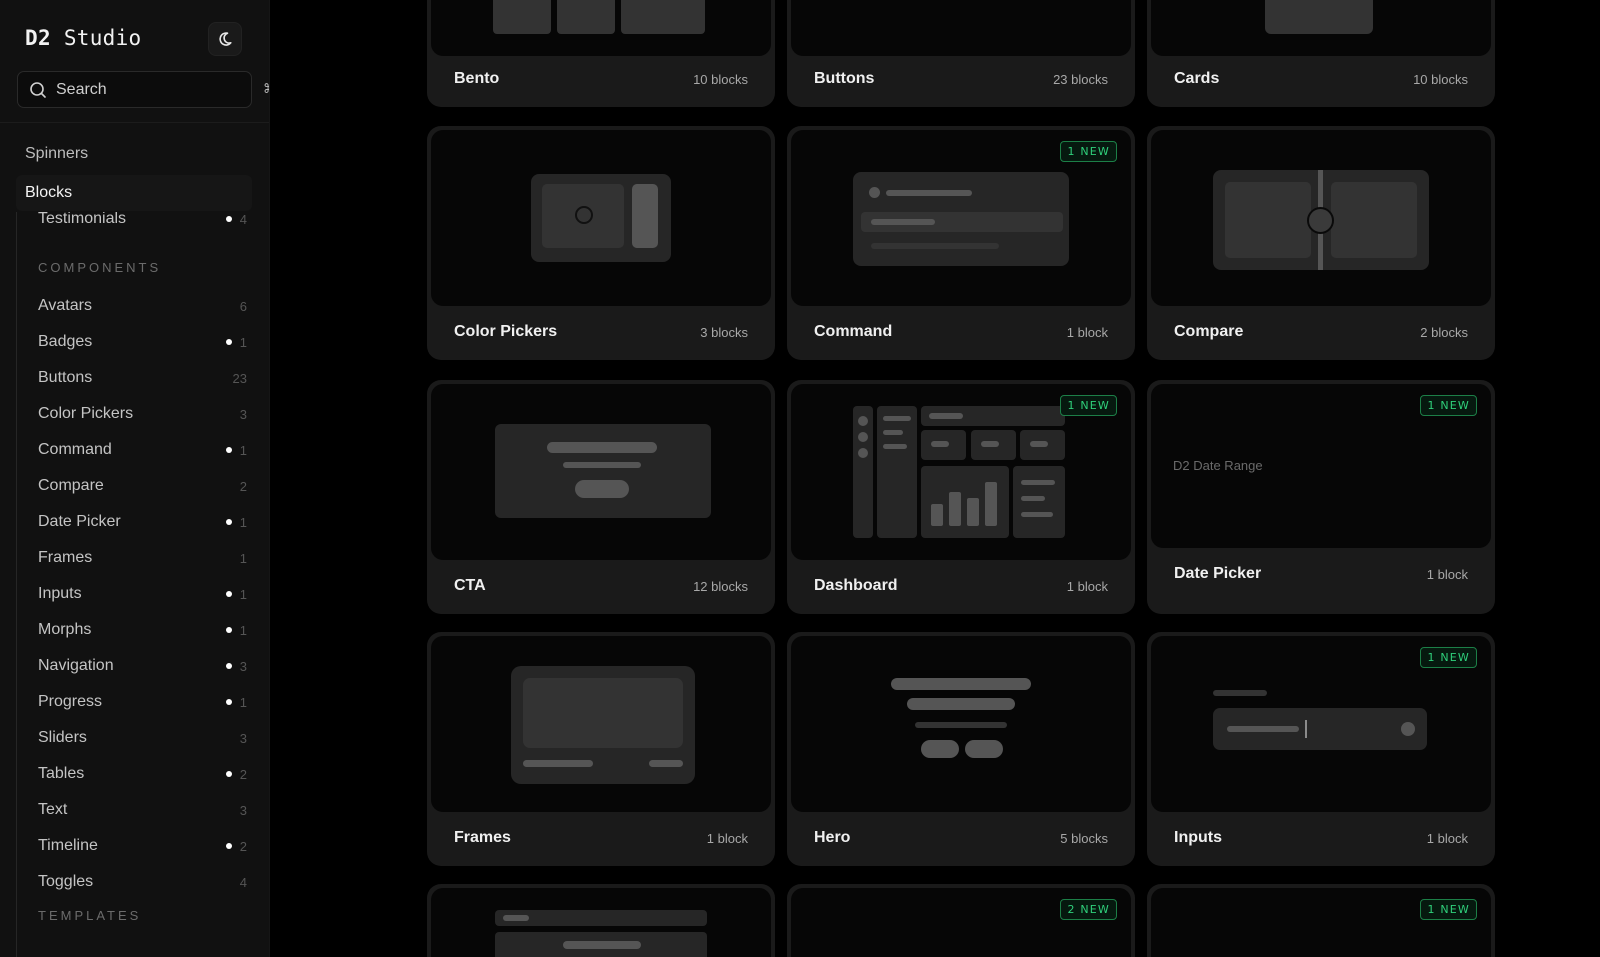  I want to click on card-title: Command, so click(853, 331).